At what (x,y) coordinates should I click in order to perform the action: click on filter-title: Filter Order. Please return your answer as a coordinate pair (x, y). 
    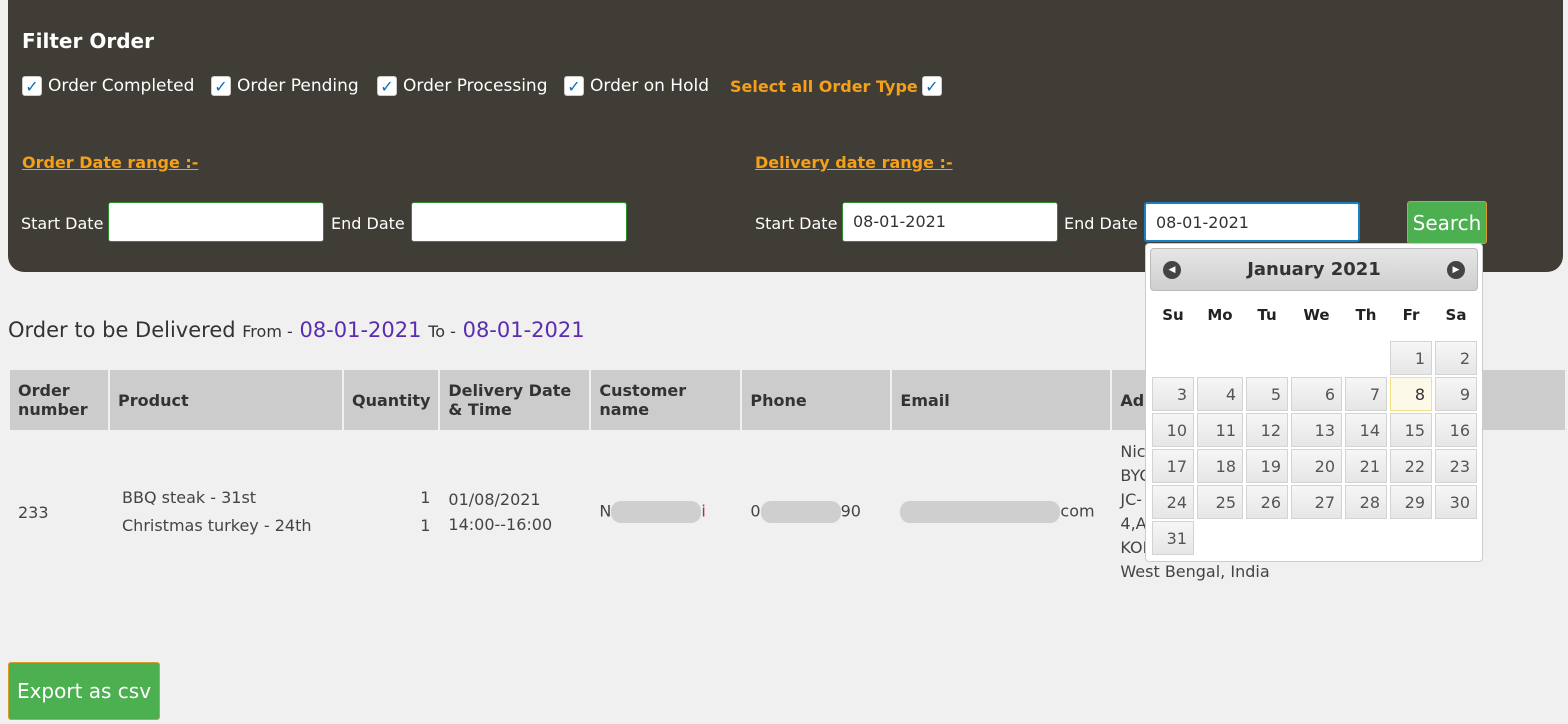
    Looking at the image, I should click on (88, 41).